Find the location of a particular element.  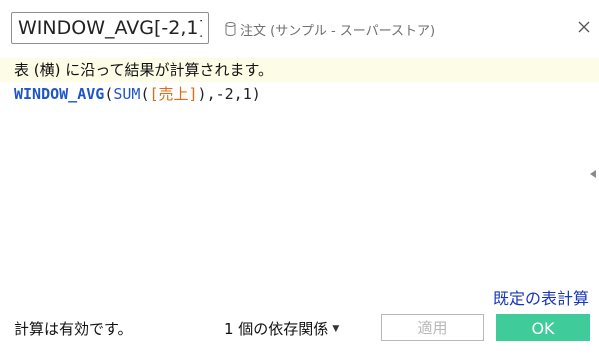

dependencies-dropdown: 1 個の依存関係 ▼ is located at coordinates (281, 328).